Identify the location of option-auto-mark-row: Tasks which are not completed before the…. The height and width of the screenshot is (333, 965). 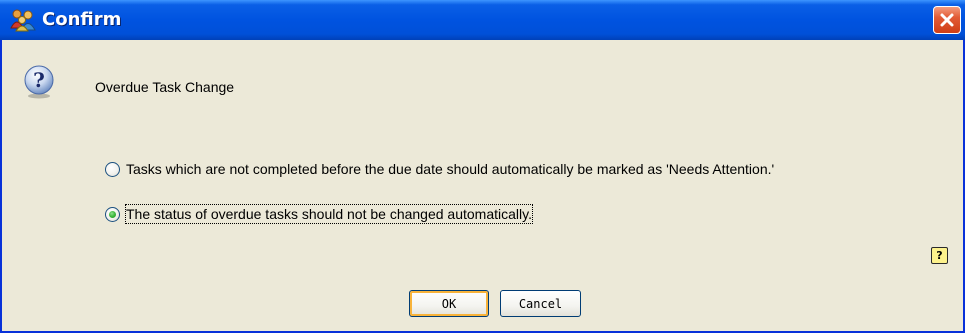
(439, 169).